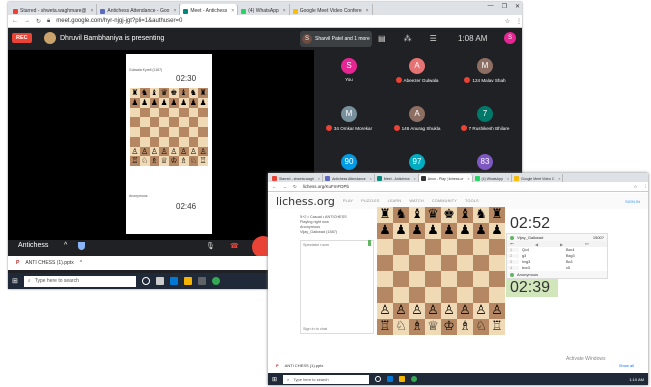 The width and height of the screenshot is (651, 387). I want to click on chevron-up-icon: ^, so click(81, 263).